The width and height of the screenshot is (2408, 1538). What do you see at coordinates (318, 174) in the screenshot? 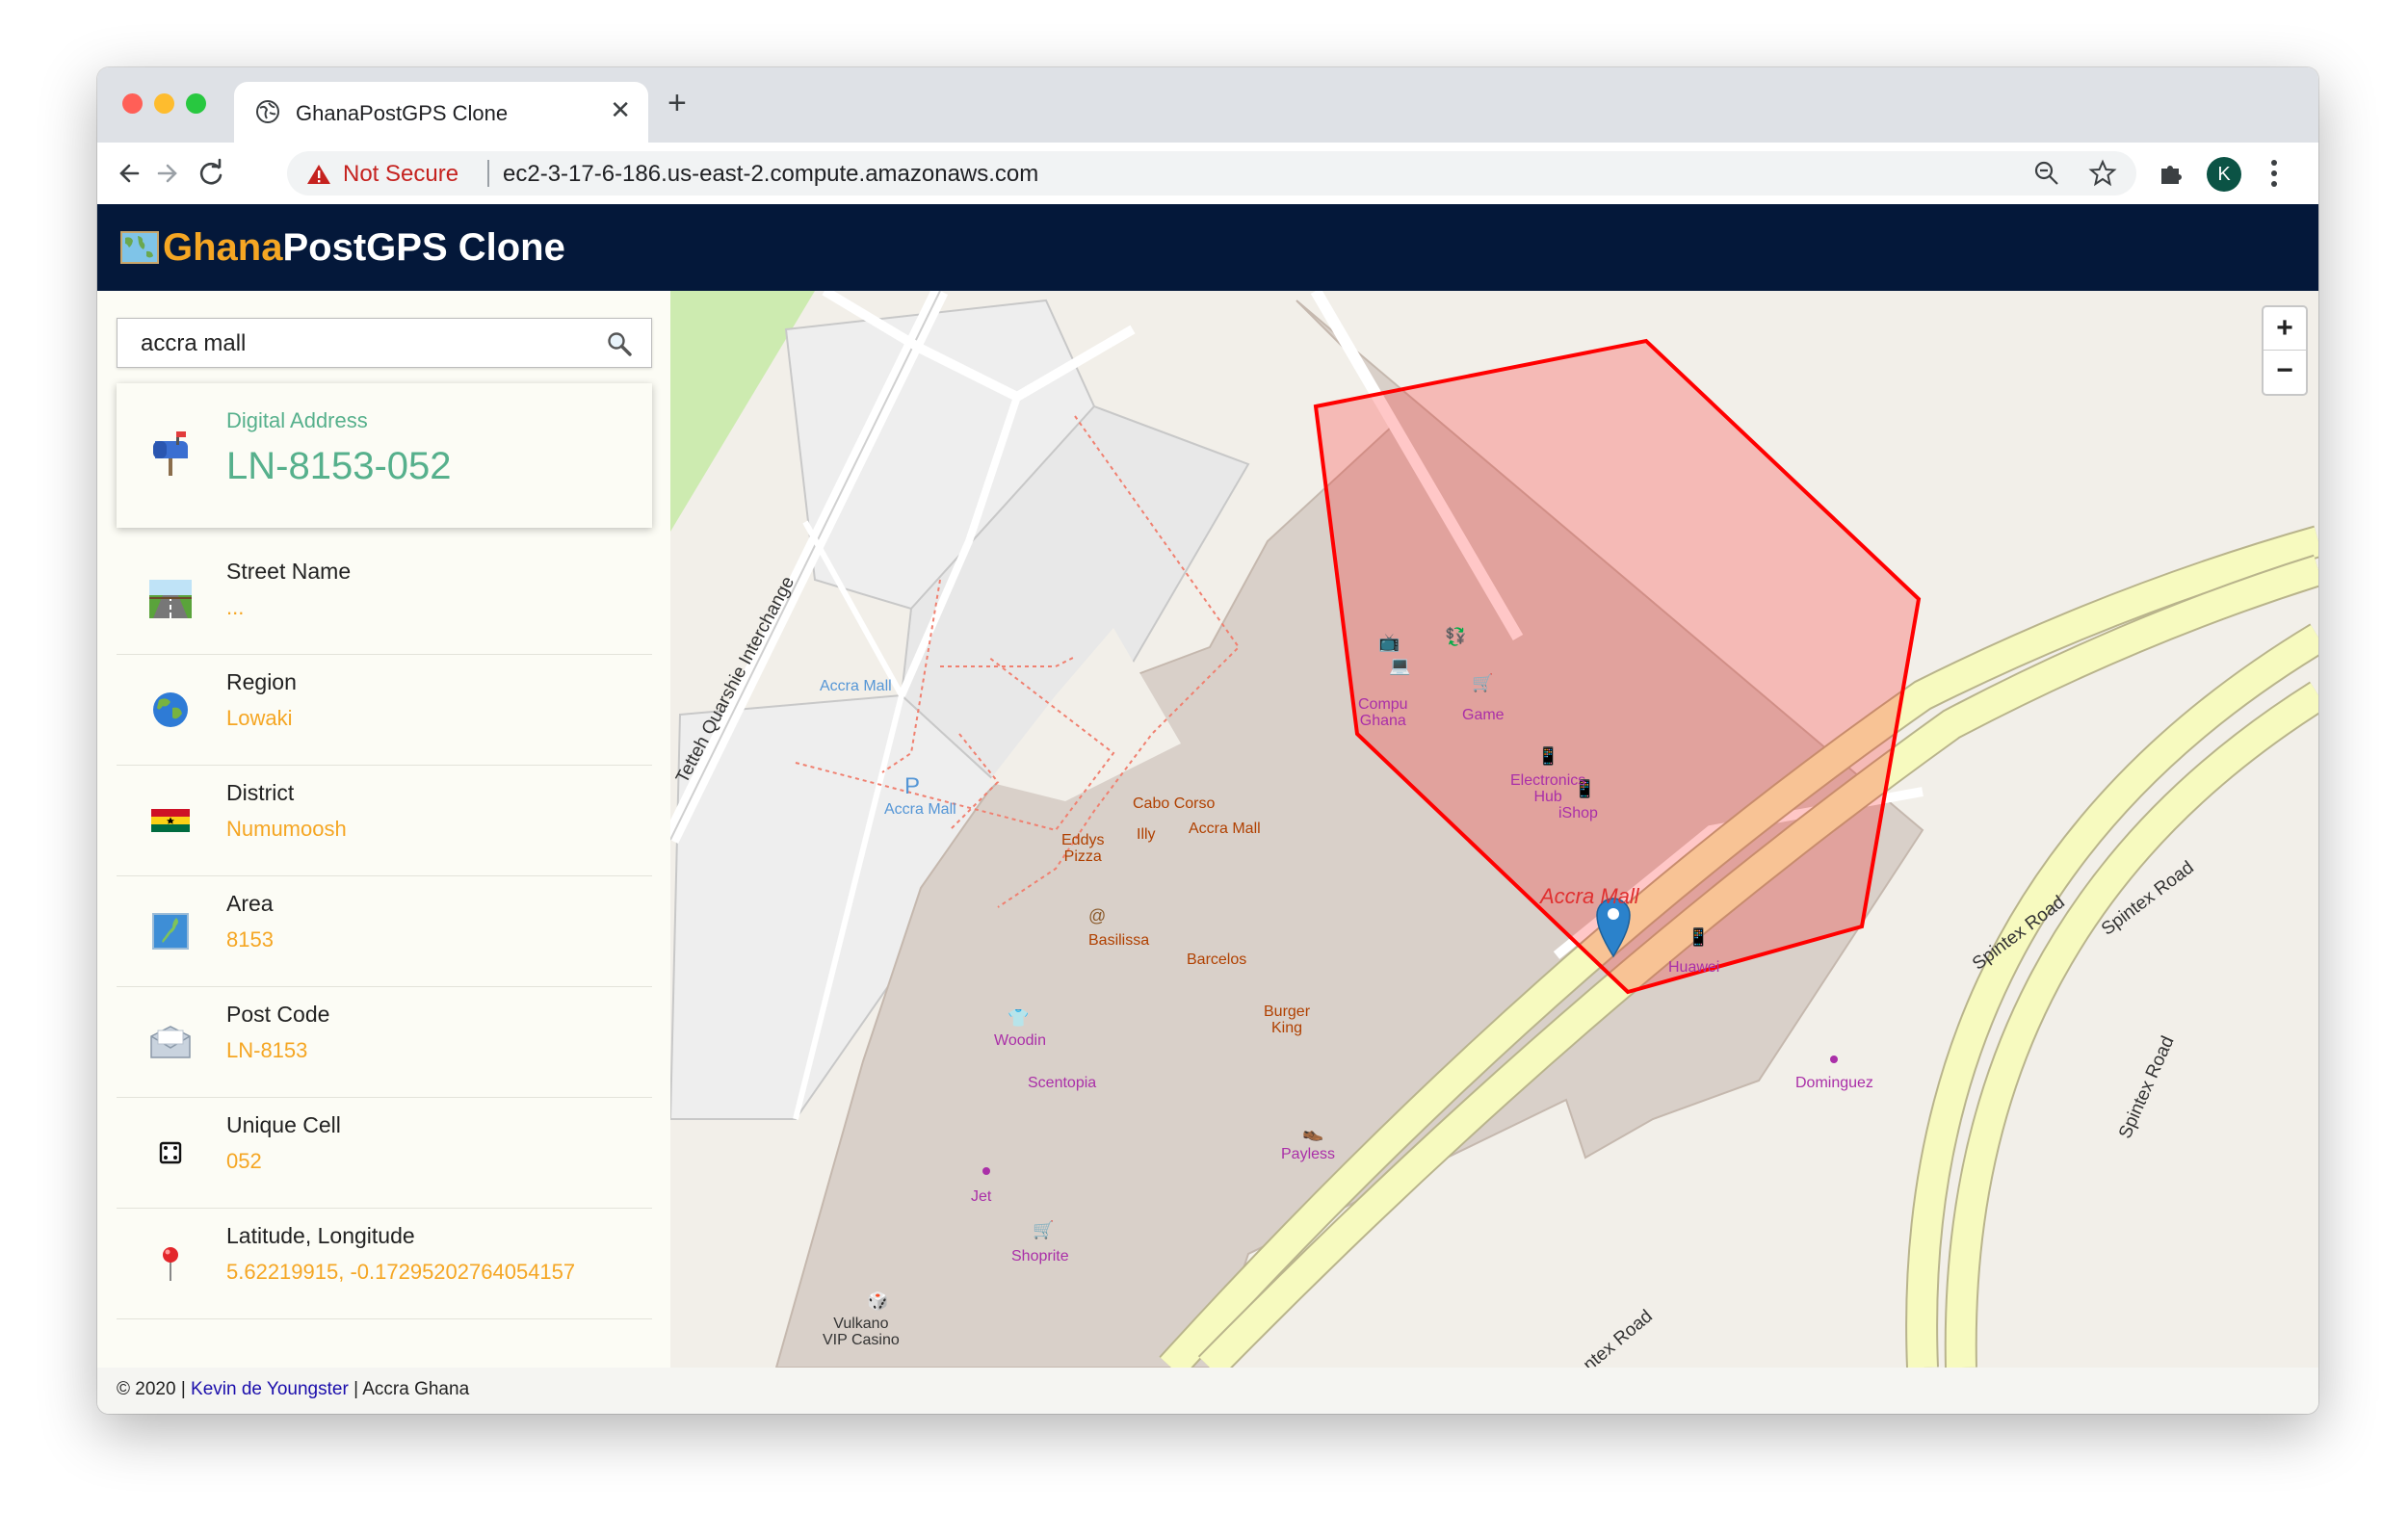
I see `warning-icon` at bounding box center [318, 174].